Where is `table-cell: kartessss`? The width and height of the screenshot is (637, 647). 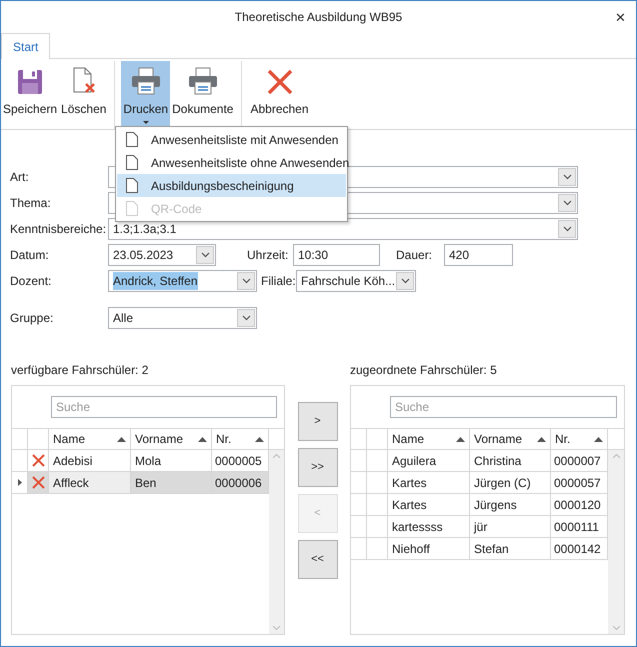 table-cell: kartessss is located at coordinates (429, 526).